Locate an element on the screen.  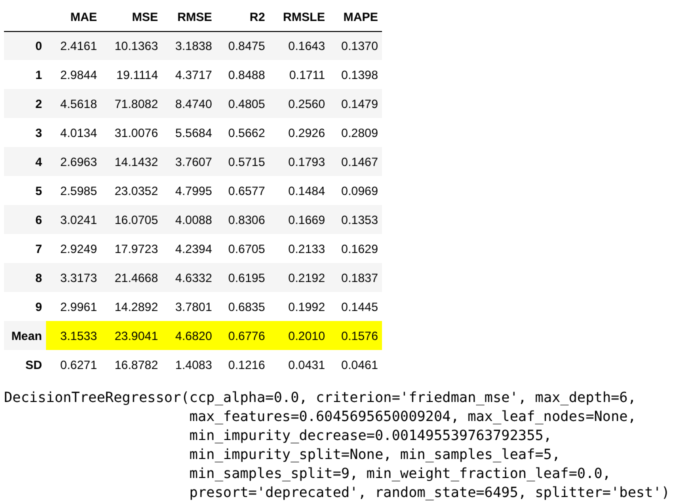
table-cell: 2.9844 is located at coordinates (73, 74).